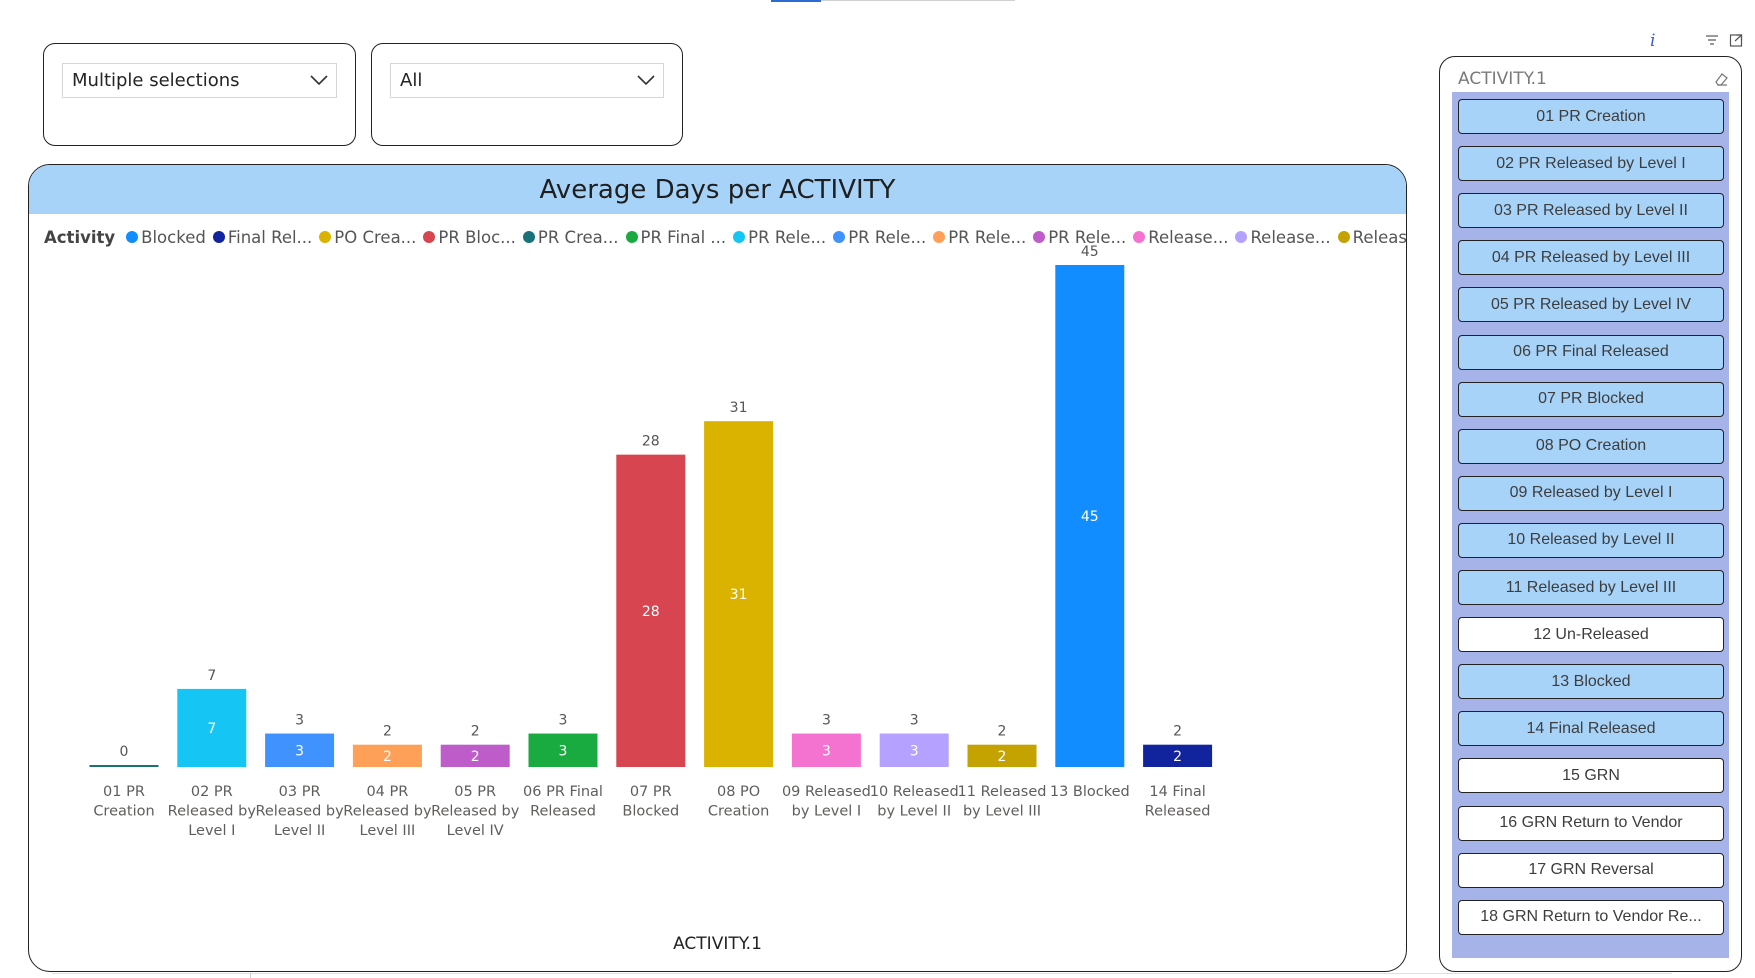 This screenshot has height=978, width=1755. Describe the element at coordinates (1652, 41) in the screenshot. I see `info-icon: i` at that location.